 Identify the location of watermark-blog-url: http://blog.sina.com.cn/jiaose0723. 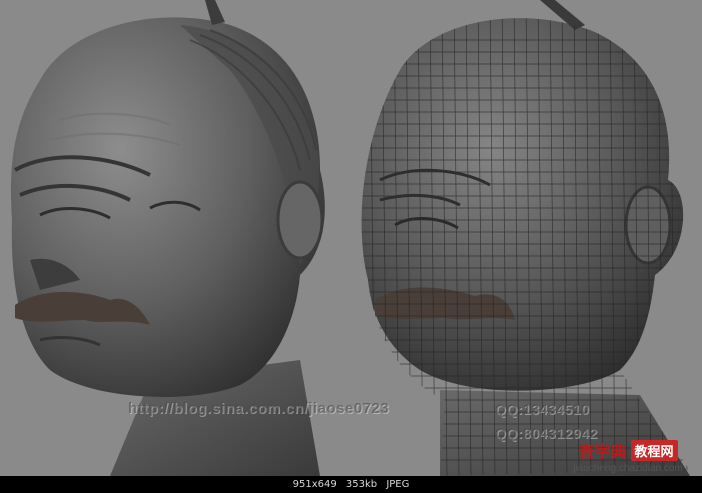
(259, 408).